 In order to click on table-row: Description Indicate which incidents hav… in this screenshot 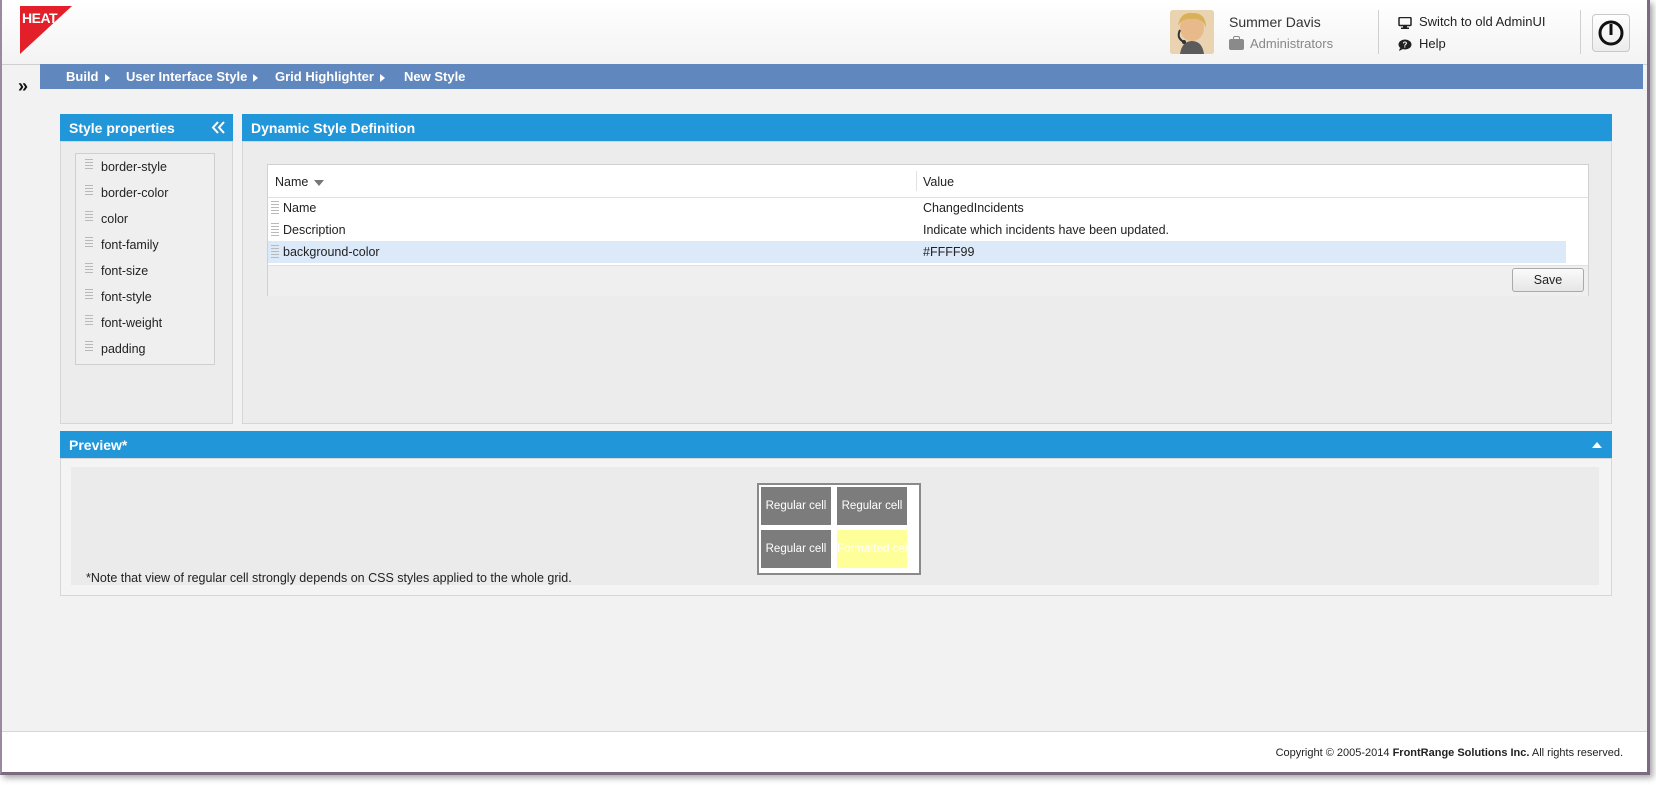, I will do `click(917, 230)`.